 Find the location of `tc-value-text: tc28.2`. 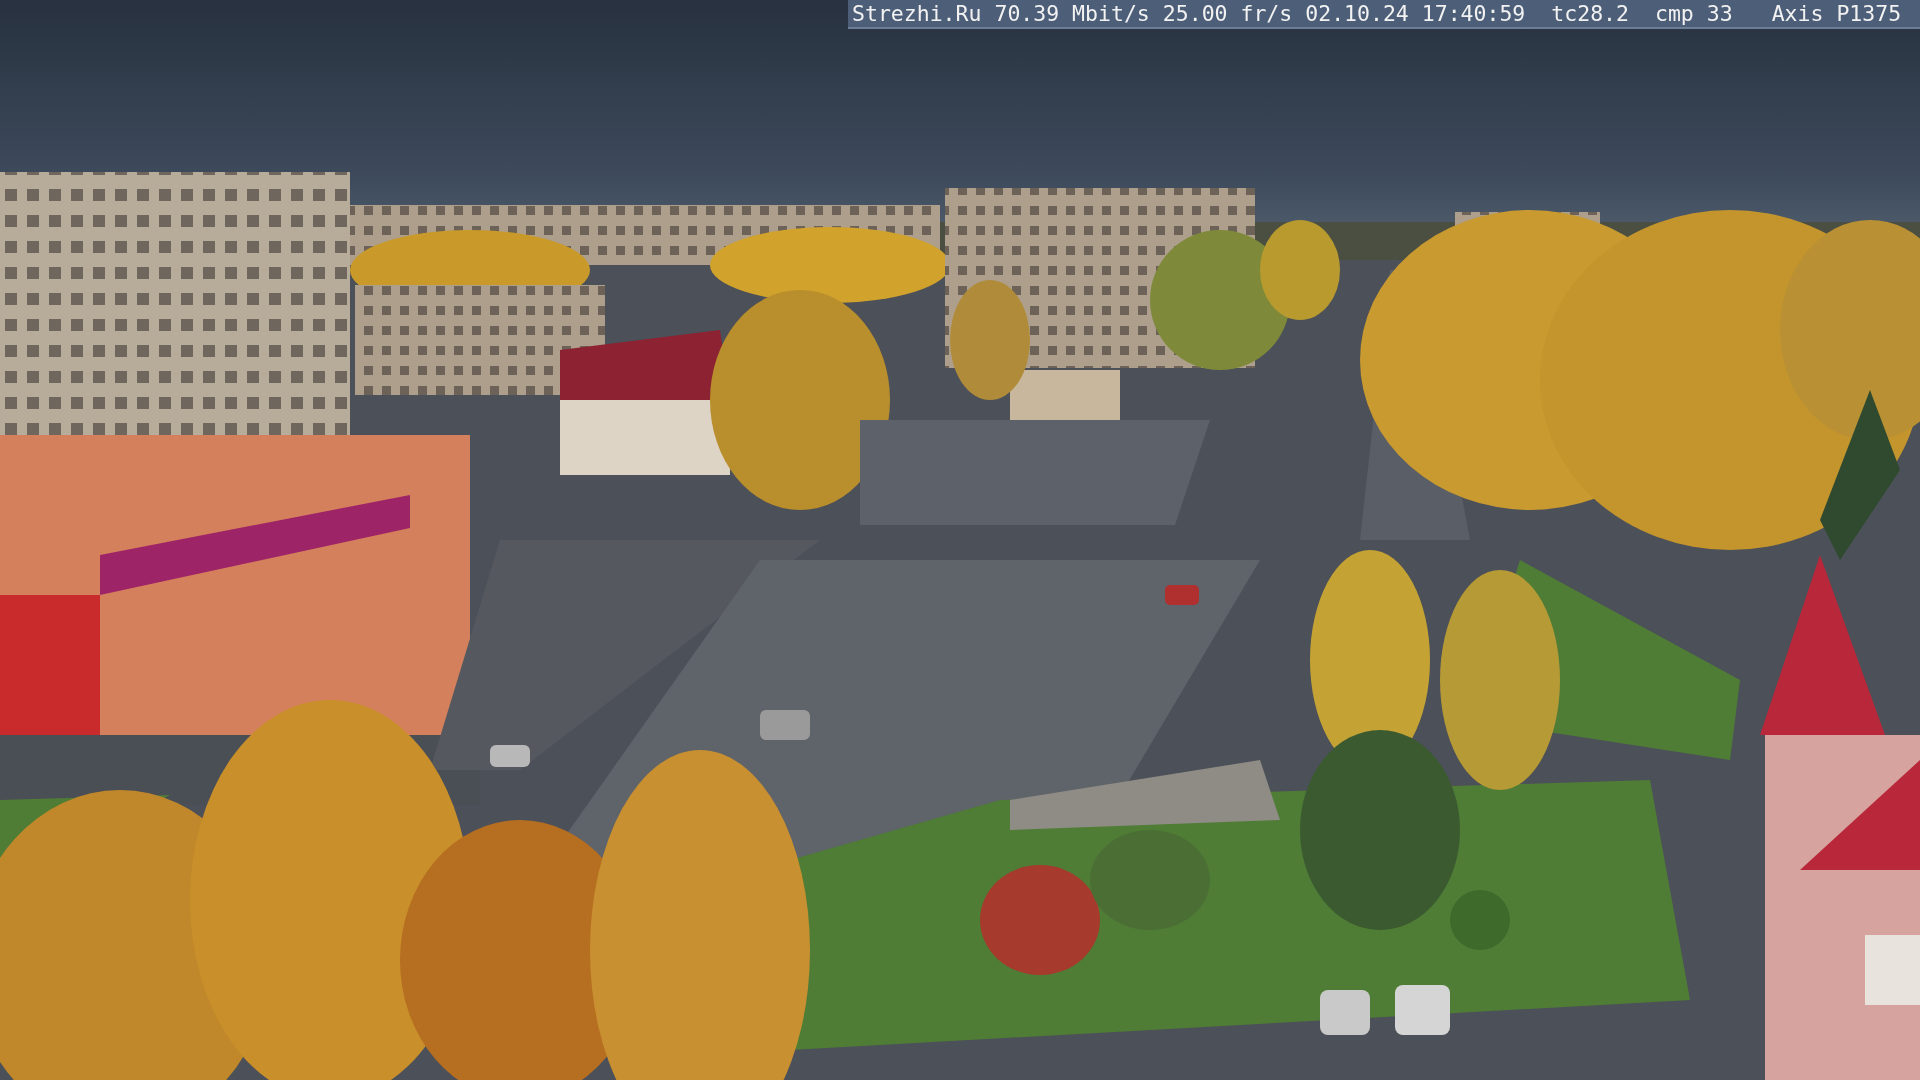

tc-value-text: tc28.2 is located at coordinates (1590, 13).